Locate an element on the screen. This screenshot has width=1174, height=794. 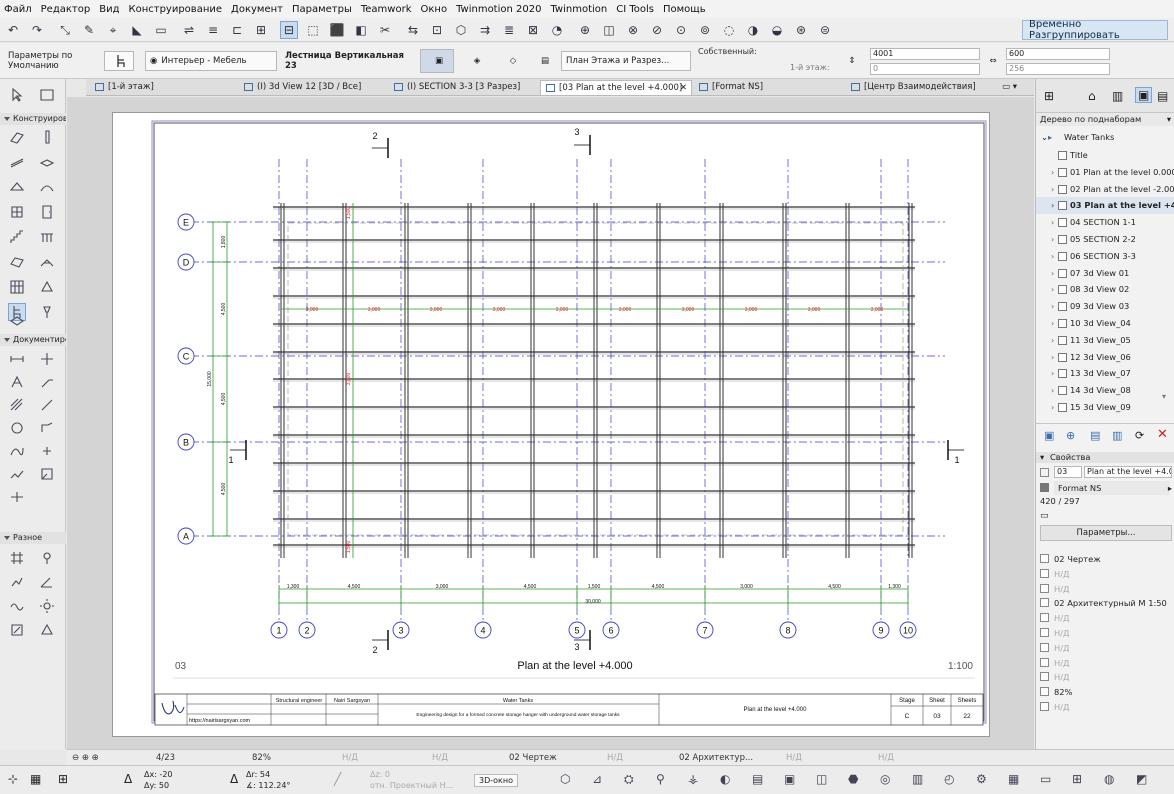
window-tool-icon is located at coordinates (17, 212).